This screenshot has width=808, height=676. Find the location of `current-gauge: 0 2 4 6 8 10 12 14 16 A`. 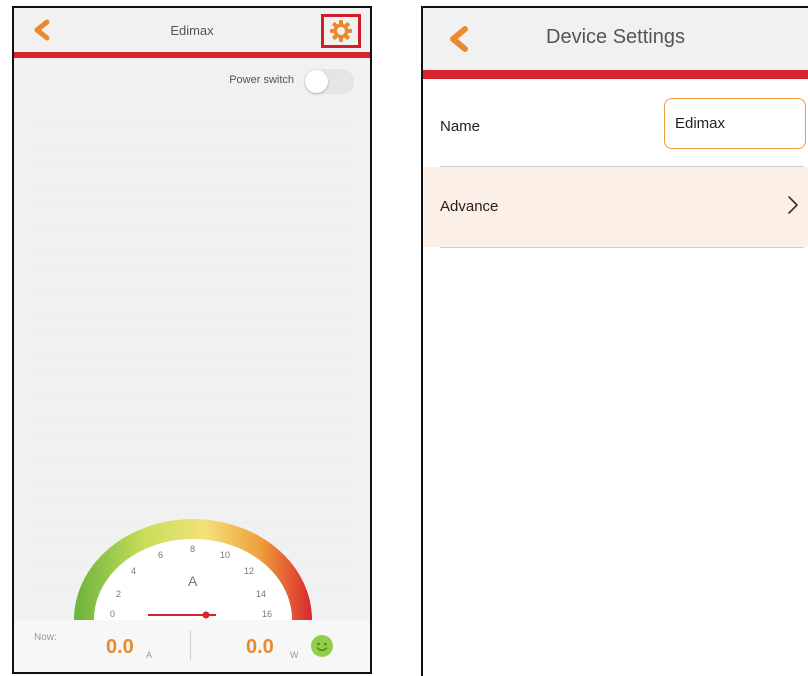

current-gauge: 0 2 4 6 8 10 12 14 16 A is located at coordinates (193, 569).